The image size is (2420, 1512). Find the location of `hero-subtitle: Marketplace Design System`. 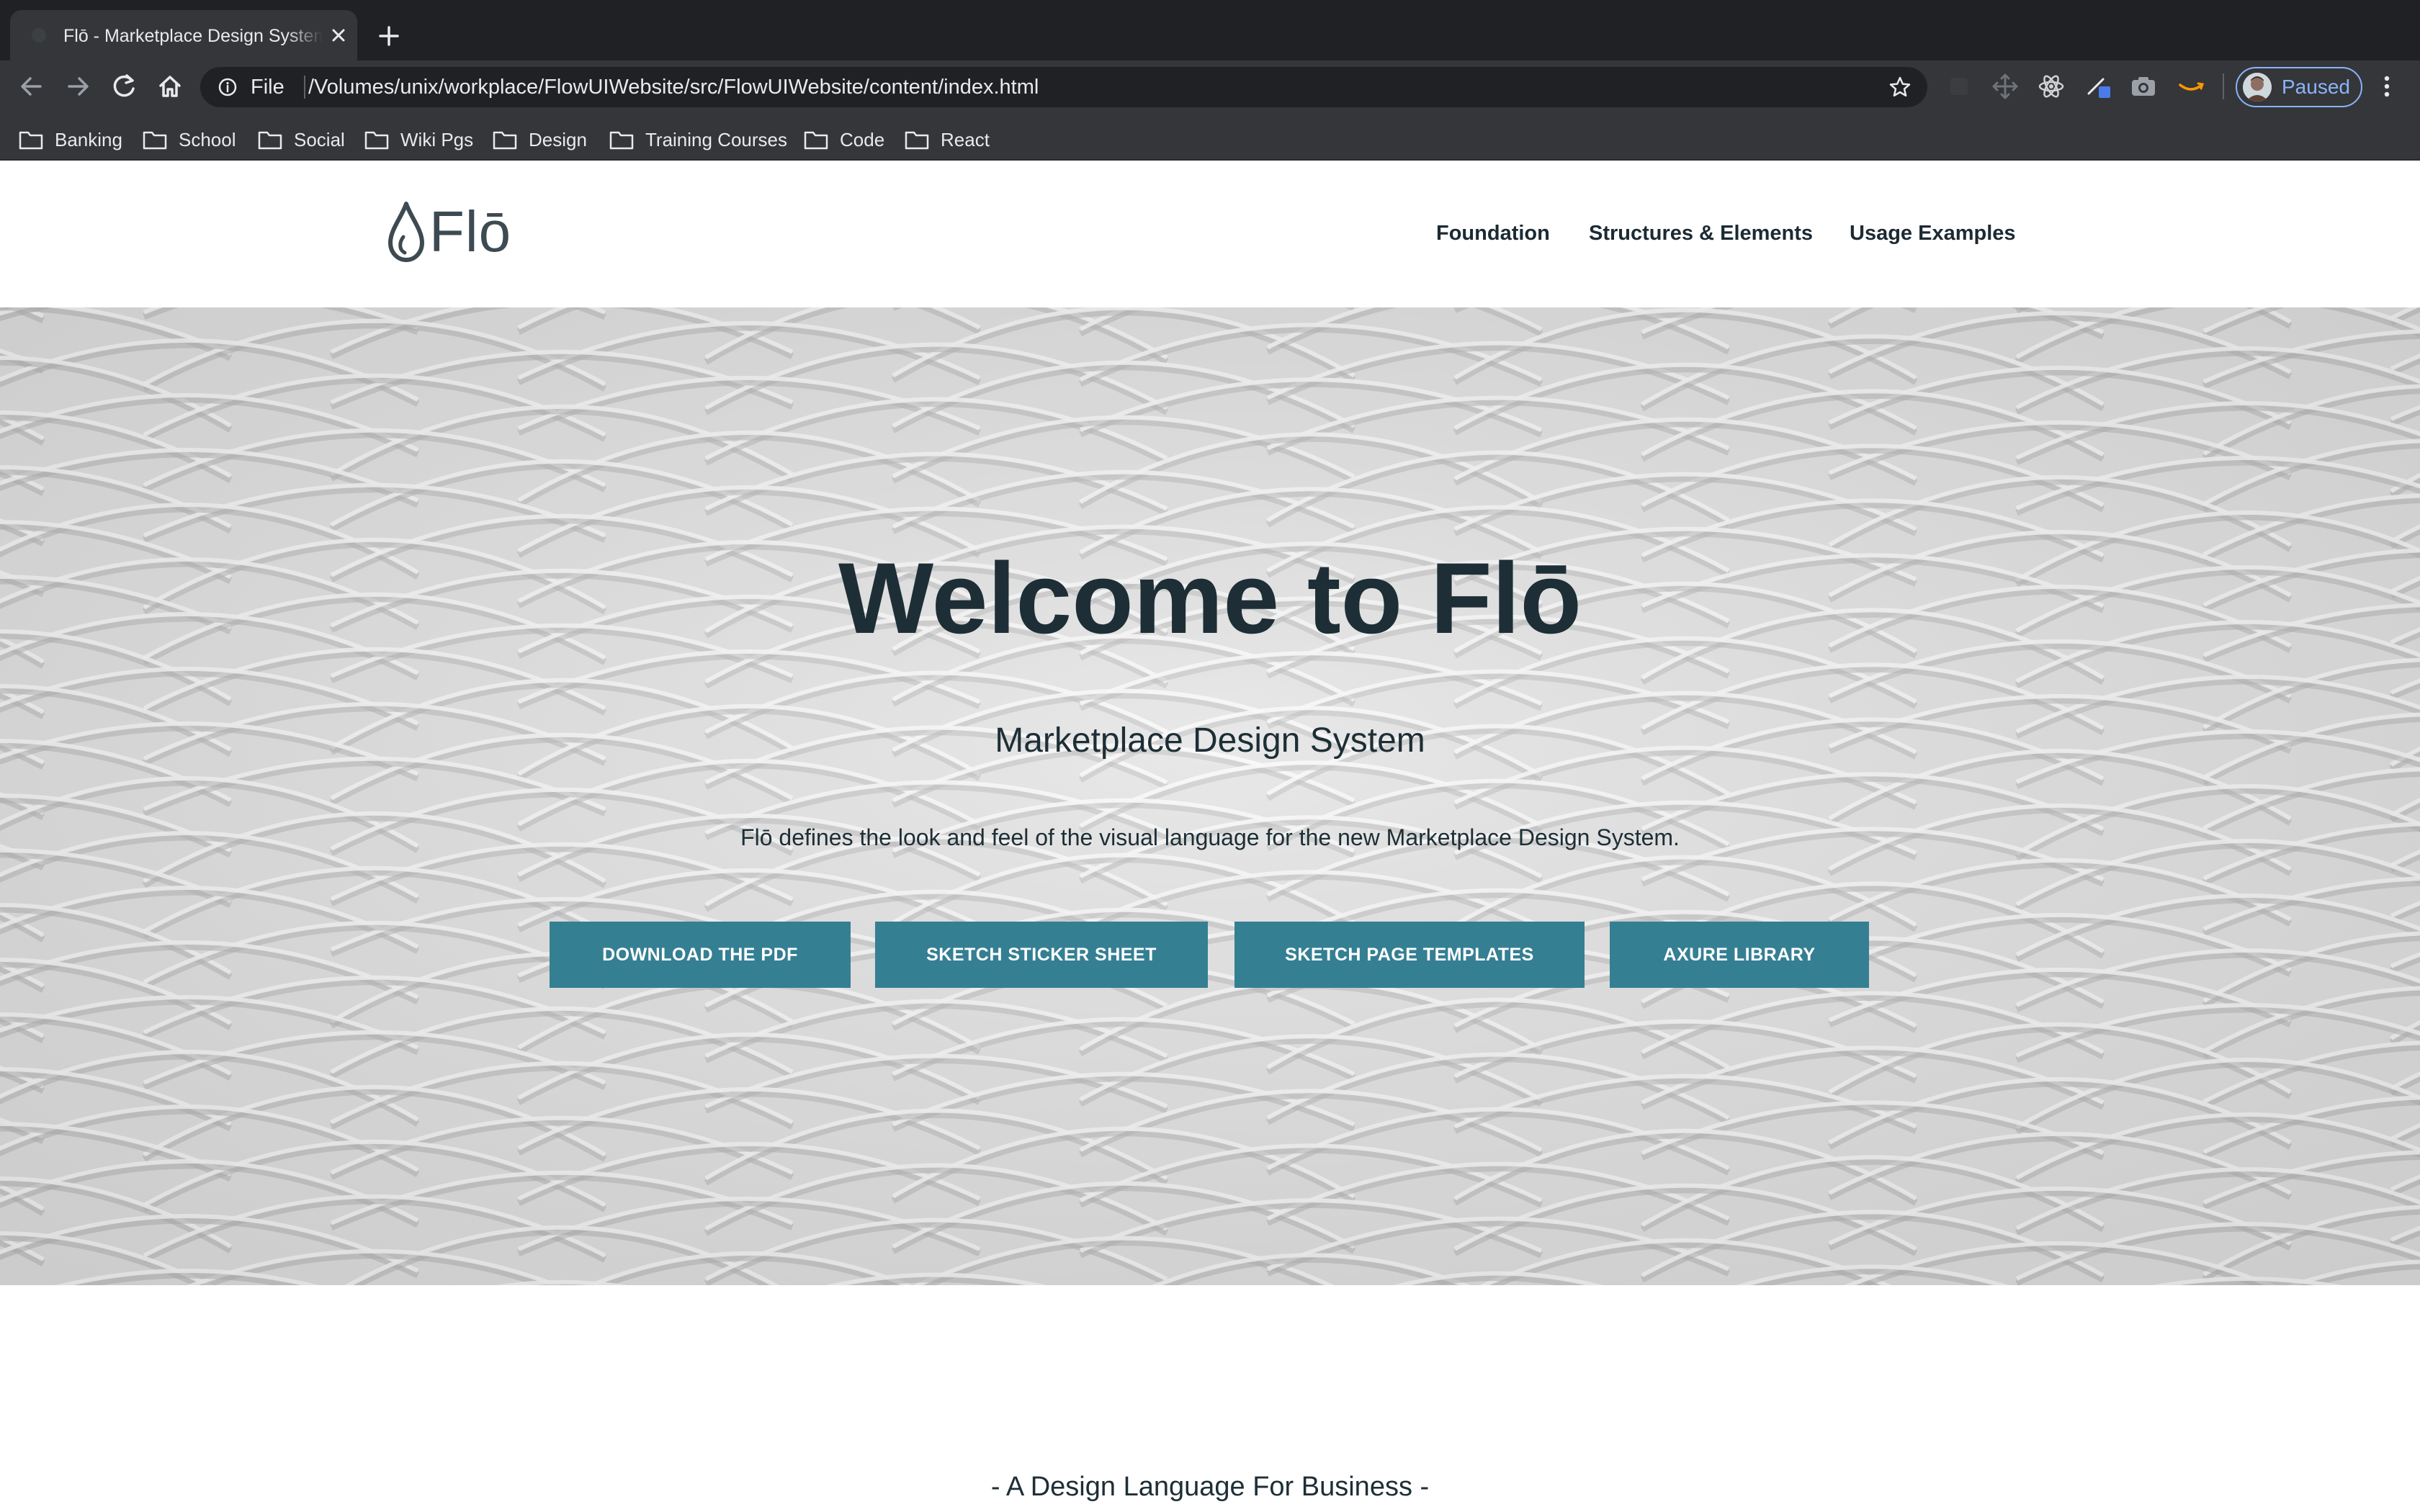

hero-subtitle: Marketplace Design System is located at coordinates (1210, 740).